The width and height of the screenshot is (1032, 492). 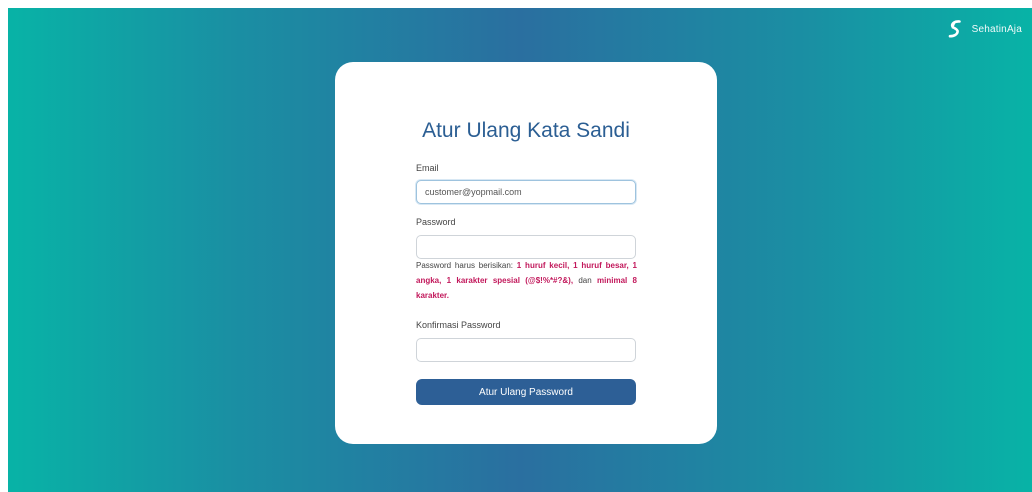 I want to click on confirm-password-label: Konfirmasi Password, so click(x=458, y=325).